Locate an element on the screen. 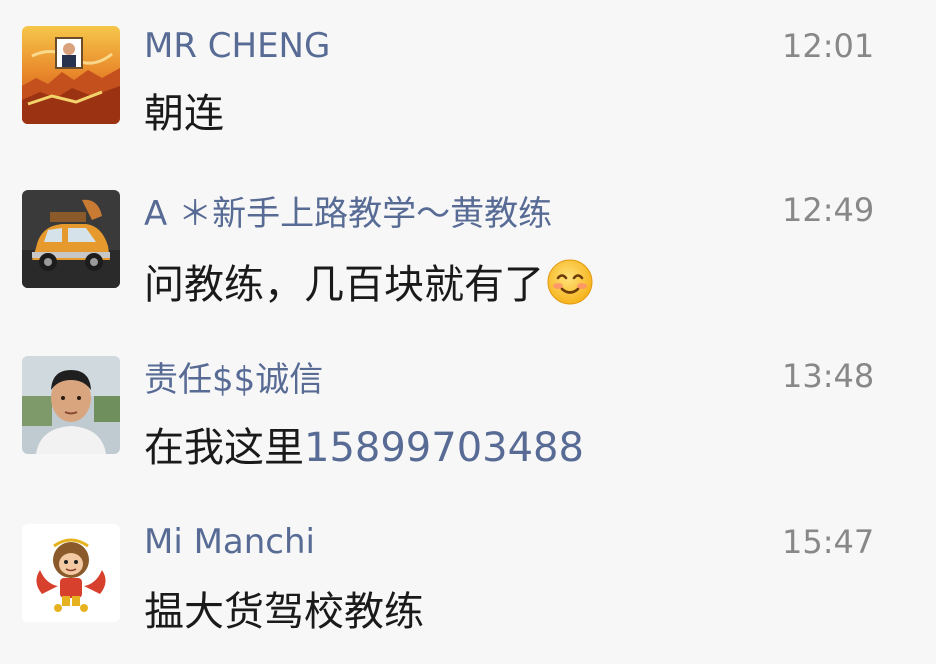  comment-text-content: 揾大货驾校教练 is located at coordinates (284, 612).